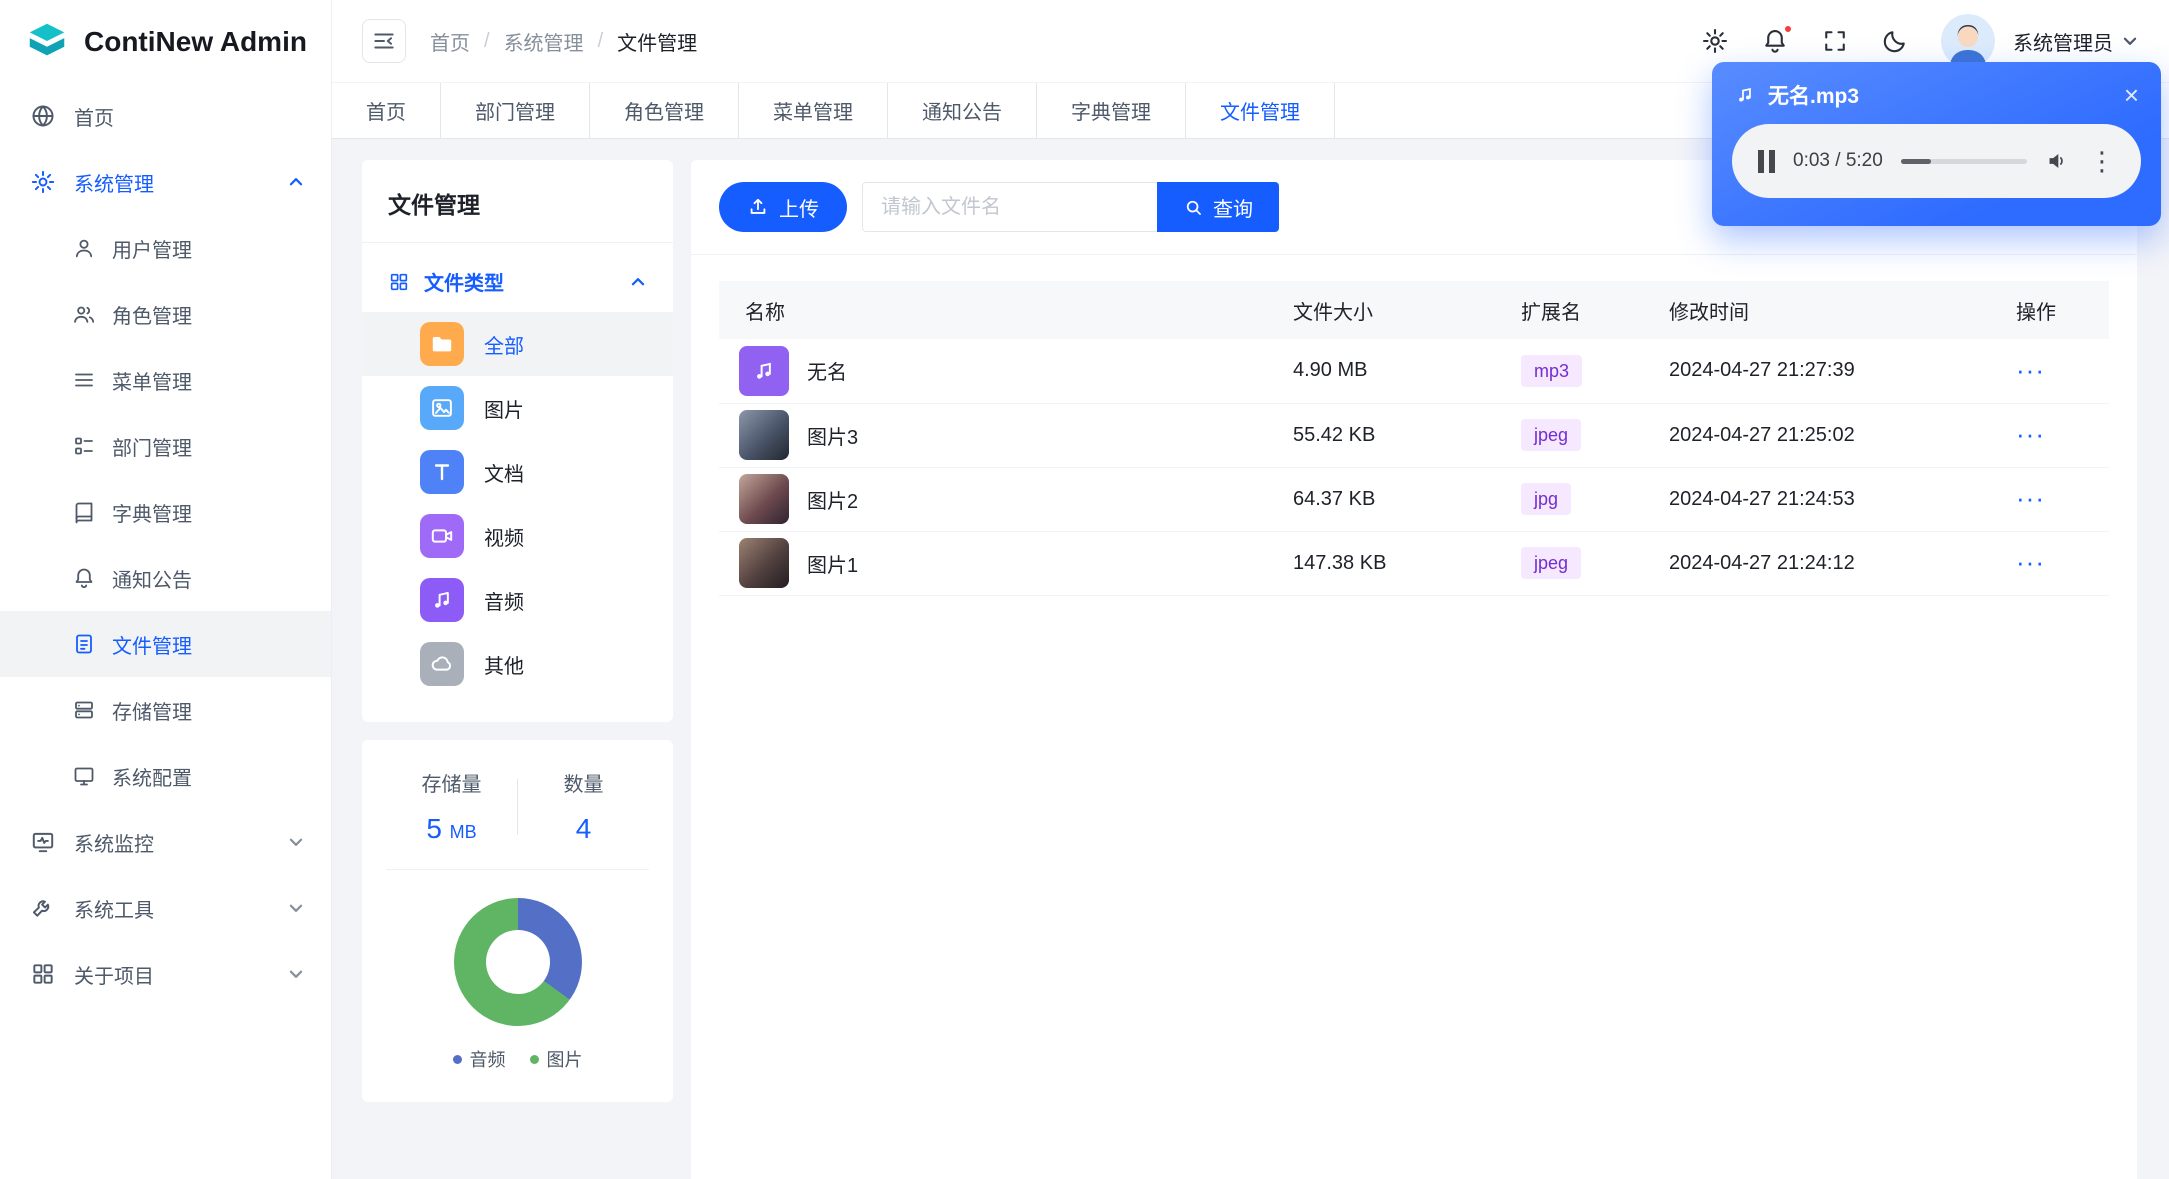 This screenshot has width=2169, height=1179. Describe the element at coordinates (517, 536) in the screenshot. I see `type-item-video: 视频` at that location.